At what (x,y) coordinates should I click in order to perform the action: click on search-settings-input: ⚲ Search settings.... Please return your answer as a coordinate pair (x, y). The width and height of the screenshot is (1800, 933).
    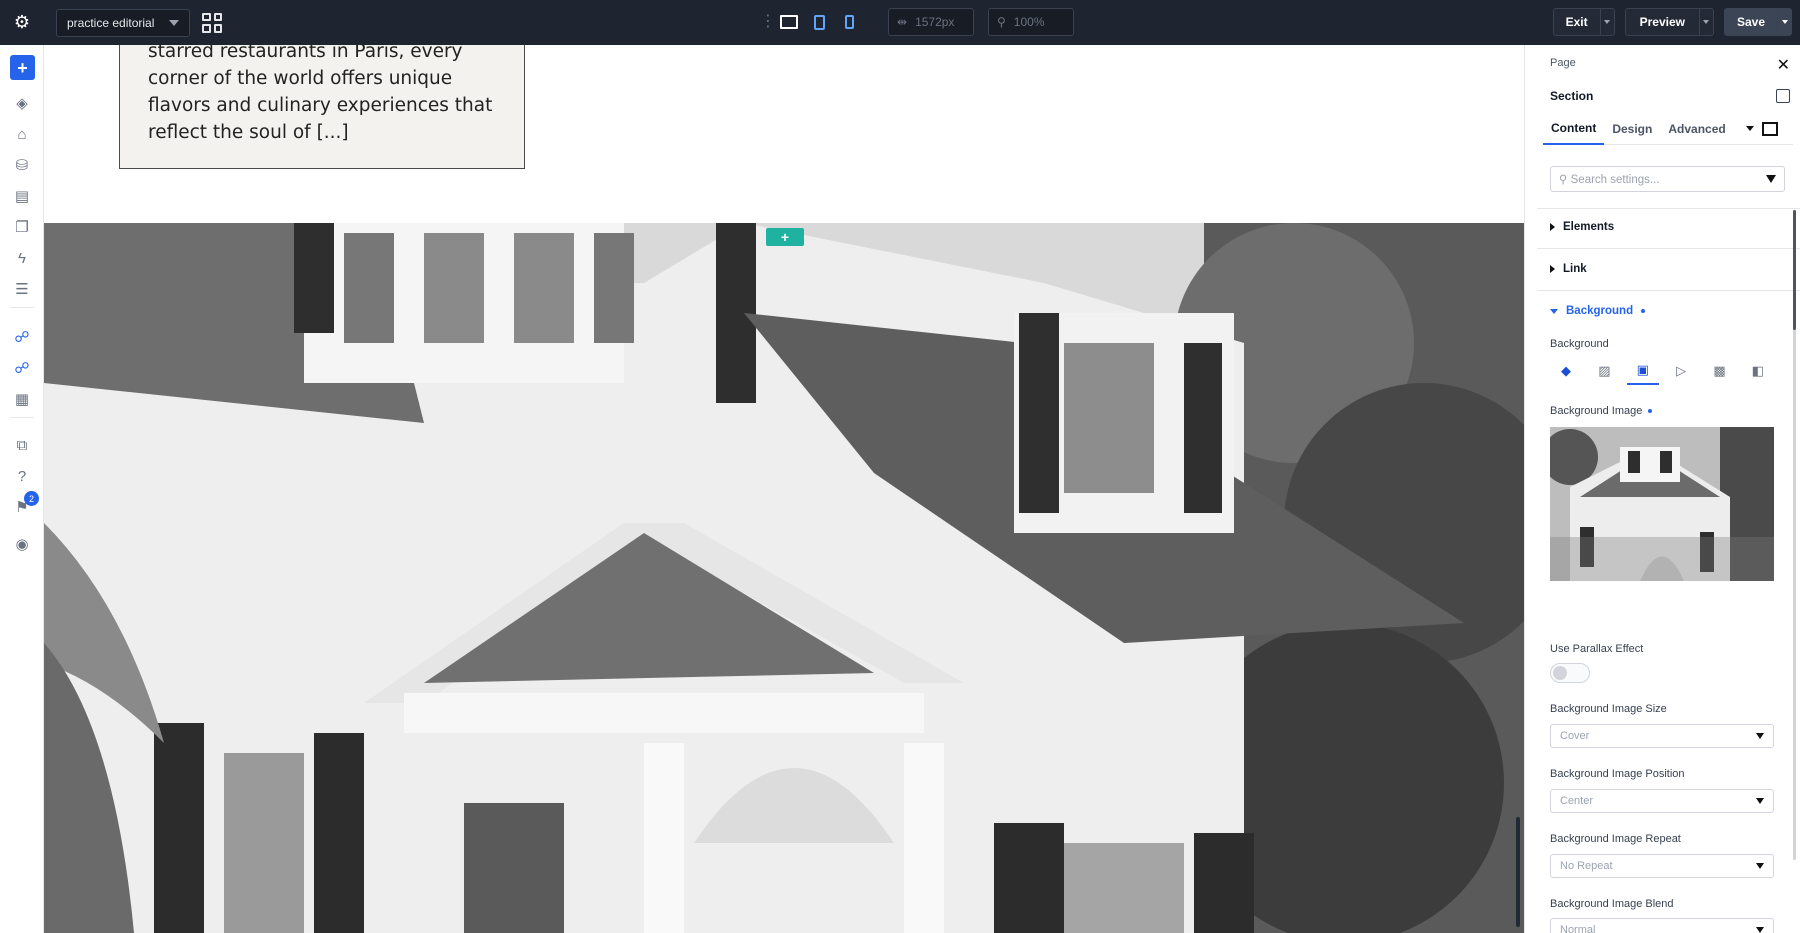
    Looking at the image, I should click on (1667, 179).